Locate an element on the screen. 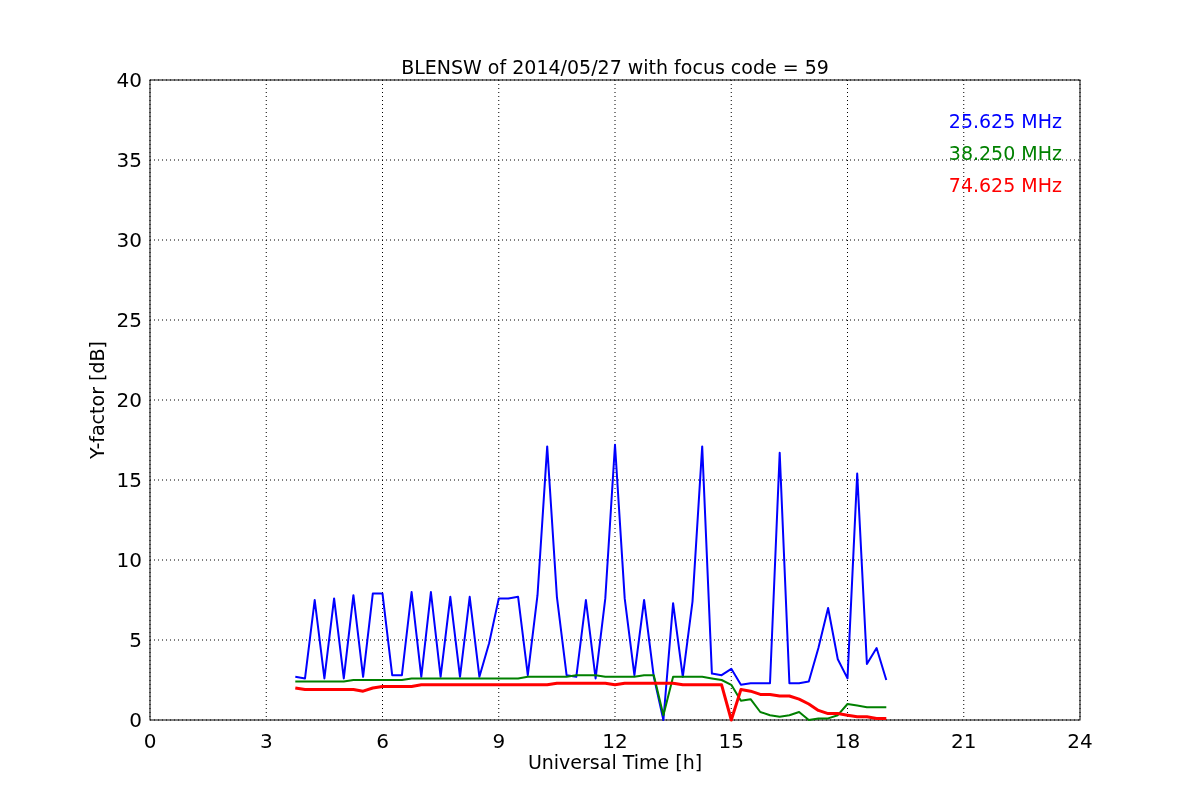 The image size is (1200, 800). tick-label: 24 is located at coordinates (1080, 741).